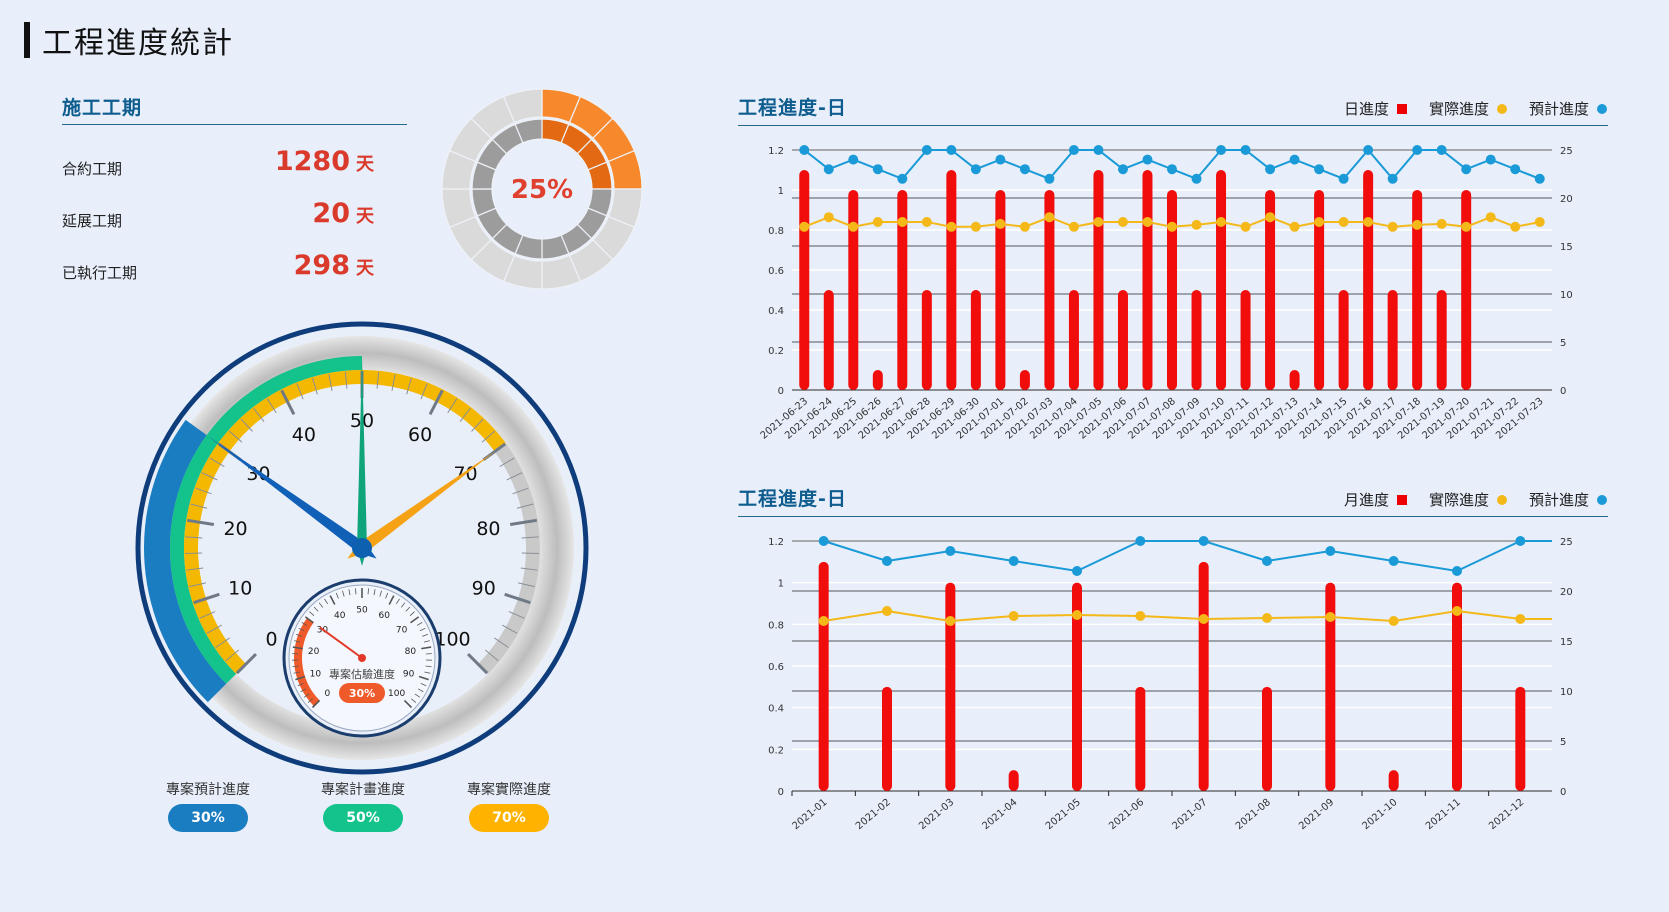 Image resolution: width=1669 pixels, height=912 pixels. I want to click on x-tick-label: 2021-03, so click(936, 814).